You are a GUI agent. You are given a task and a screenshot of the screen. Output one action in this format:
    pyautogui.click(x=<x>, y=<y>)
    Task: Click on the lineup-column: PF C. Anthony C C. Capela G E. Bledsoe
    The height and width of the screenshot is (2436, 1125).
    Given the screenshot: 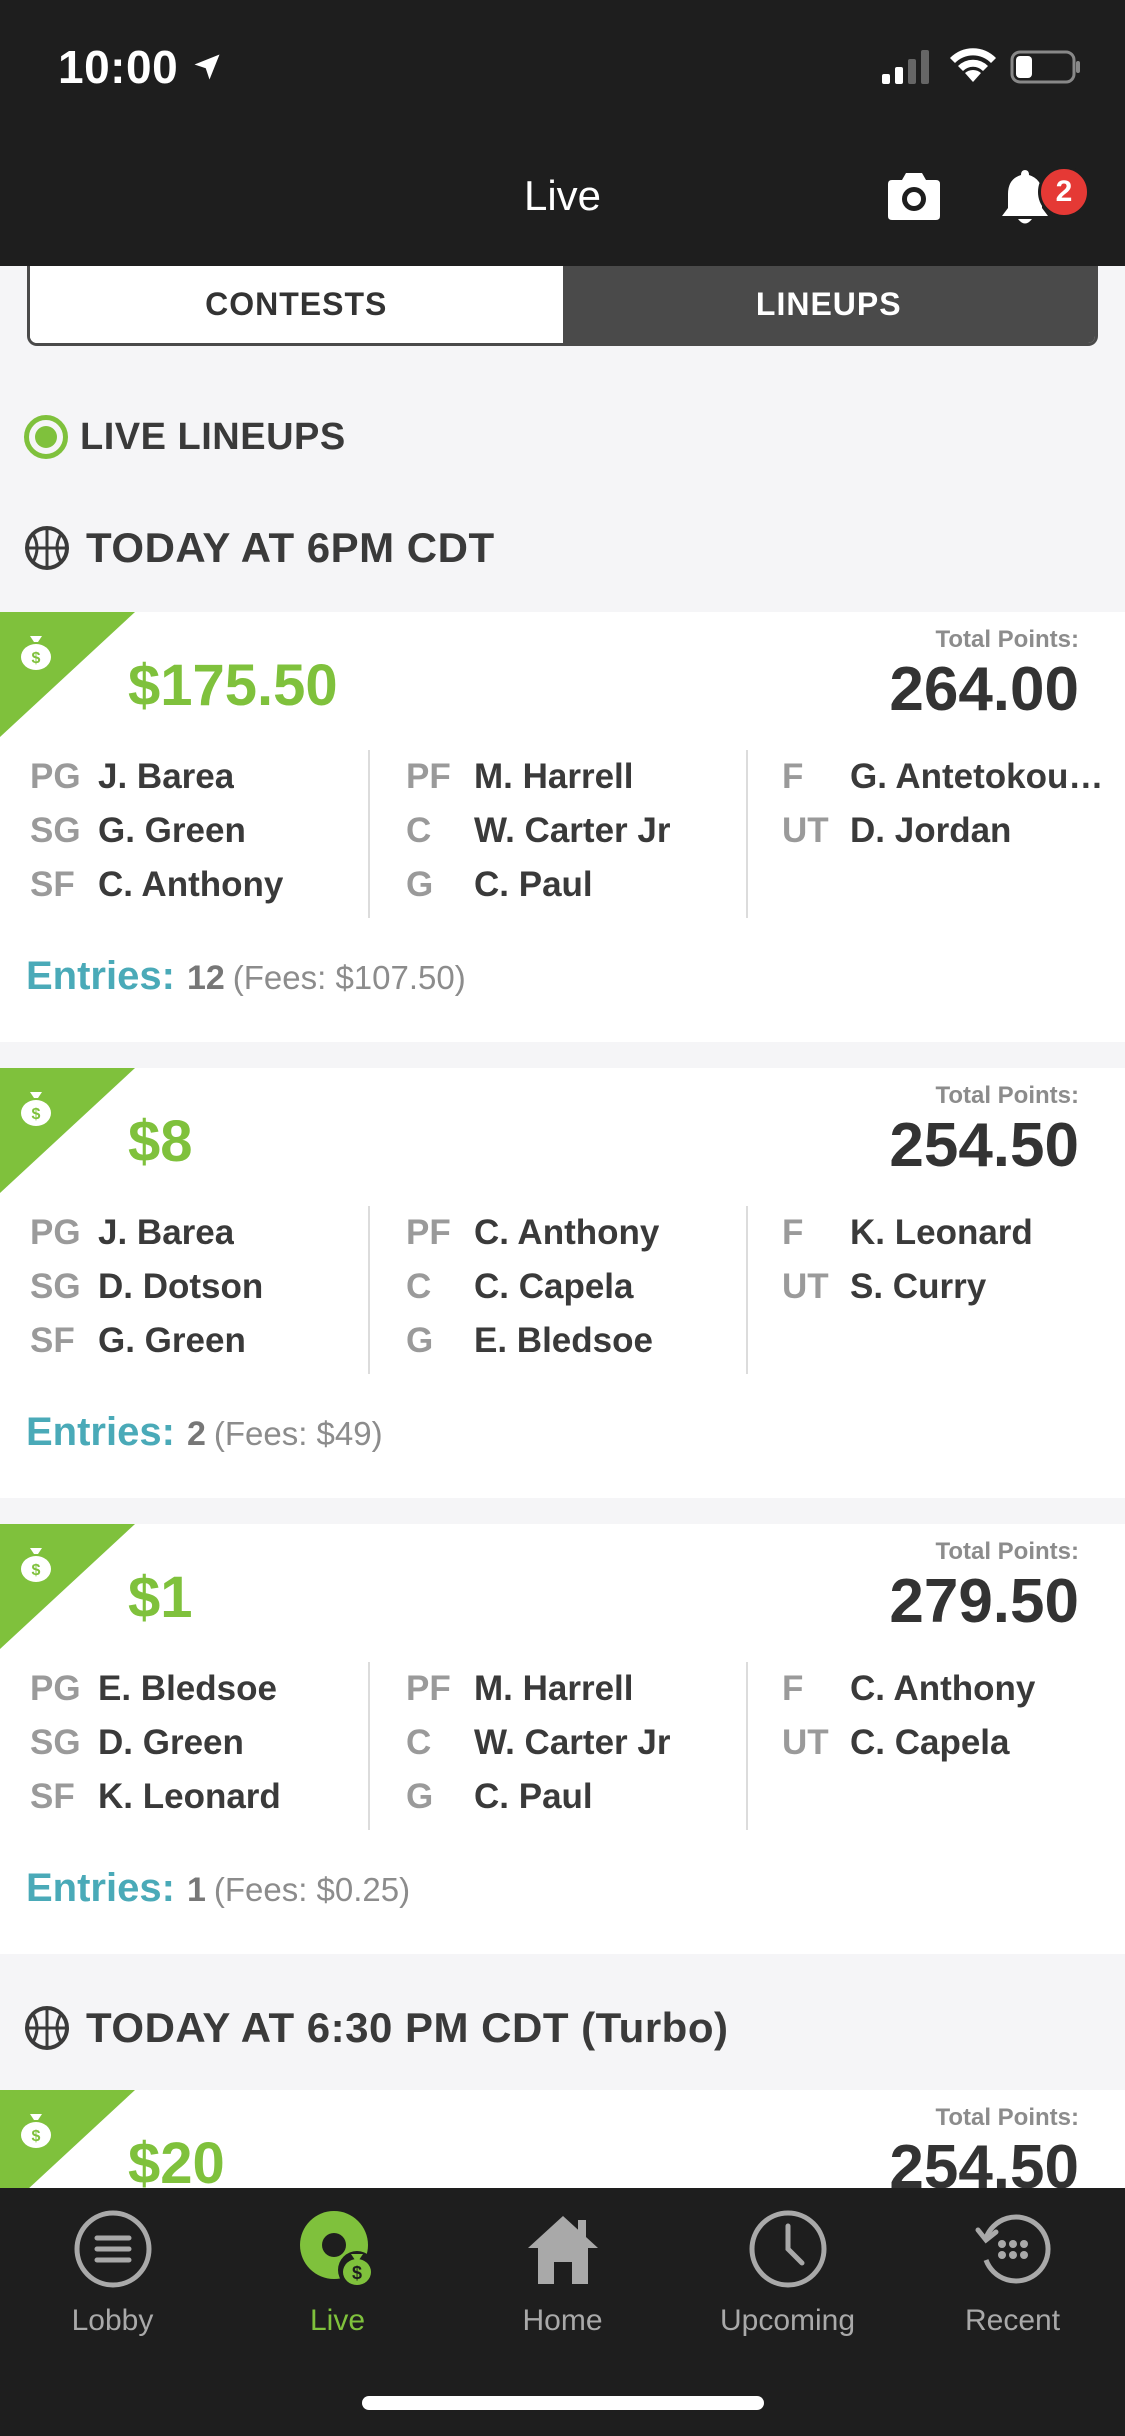 What is the action you would take?
    pyautogui.click(x=557, y=1290)
    